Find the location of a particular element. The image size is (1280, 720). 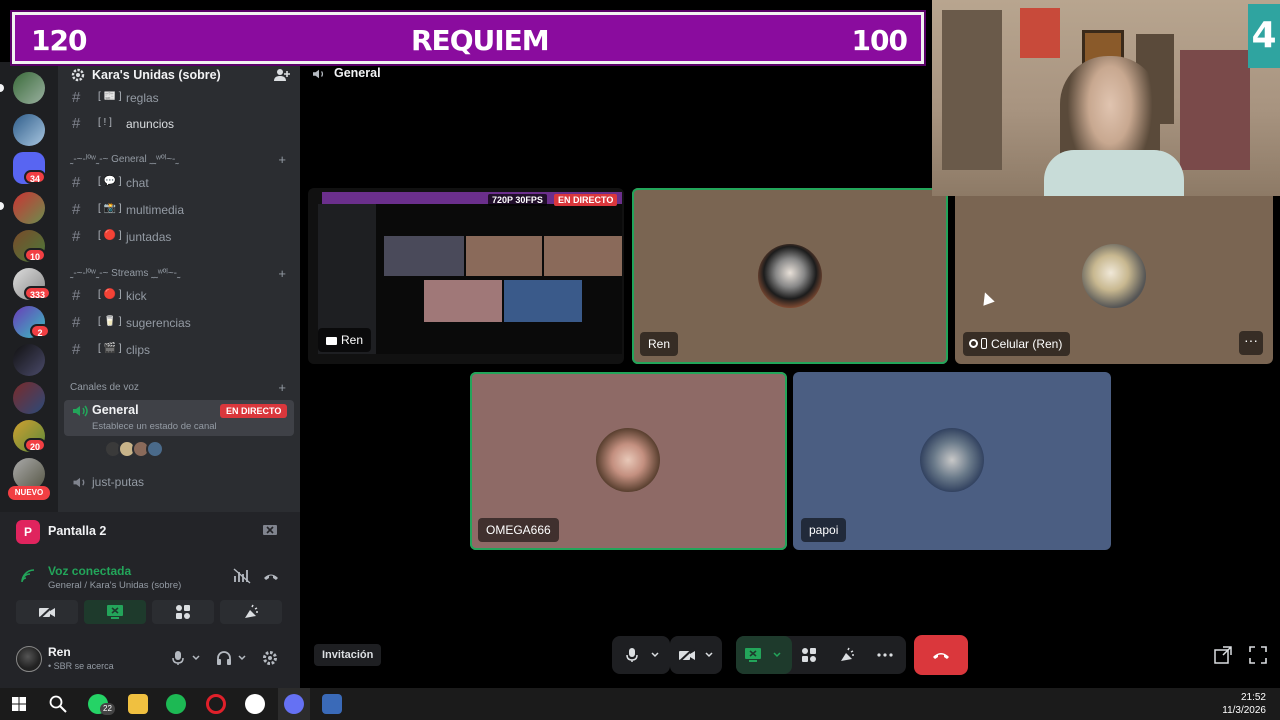

disconnect-button is located at coordinates (941, 655).